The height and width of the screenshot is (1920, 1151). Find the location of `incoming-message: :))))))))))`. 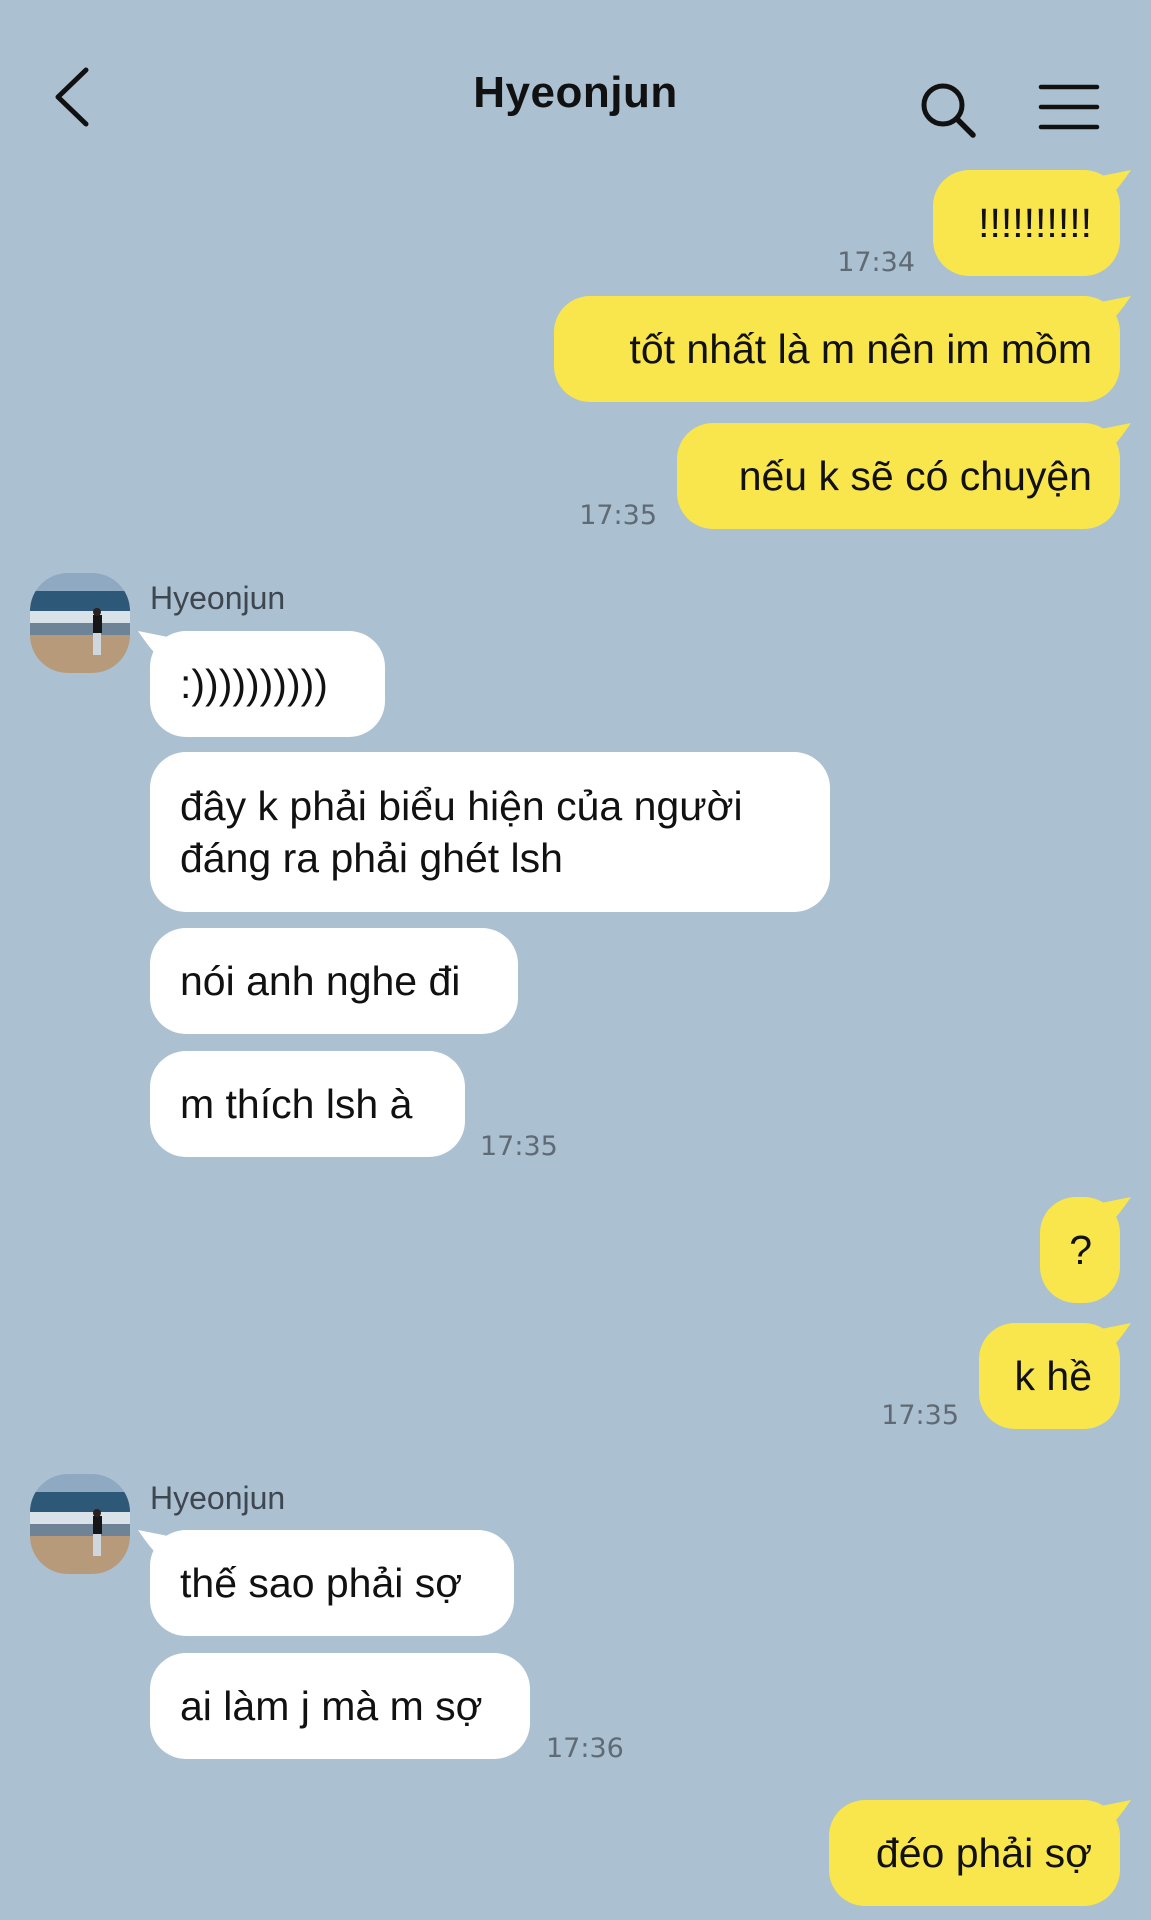

incoming-message: :)))))))))) is located at coordinates (267, 684).